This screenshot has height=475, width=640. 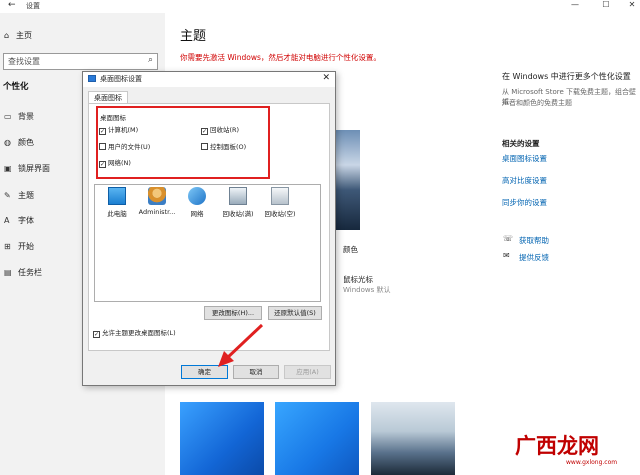 I want to click on sidebar-item-themes: ✎ 主题, so click(x=19, y=196).